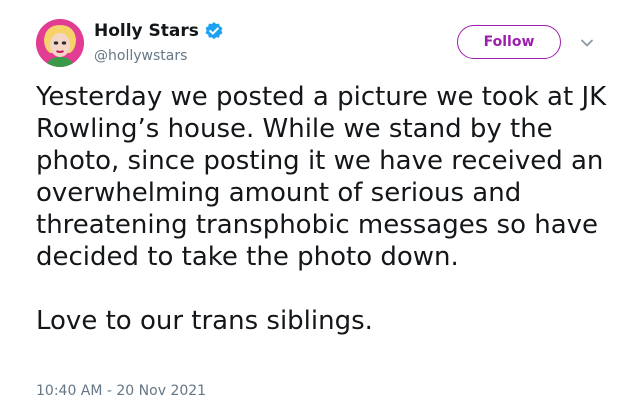 The height and width of the screenshot is (406, 633). Describe the element at coordinates (60, 43) in the screenshot. I see `user-avatar` at that location.